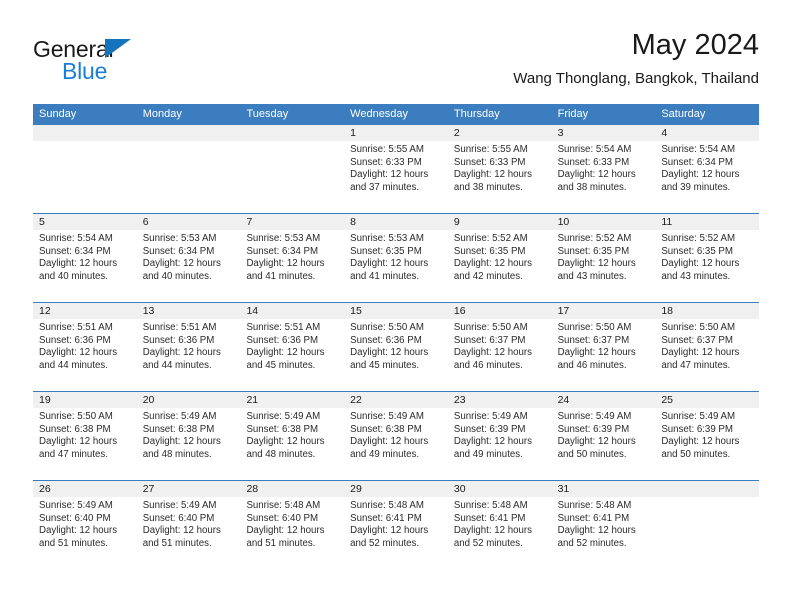 This screenshot has width=792, height=612. Describe the element at coordinates (188, 222) in the screenshot. I see `day-number: 6` at that location.